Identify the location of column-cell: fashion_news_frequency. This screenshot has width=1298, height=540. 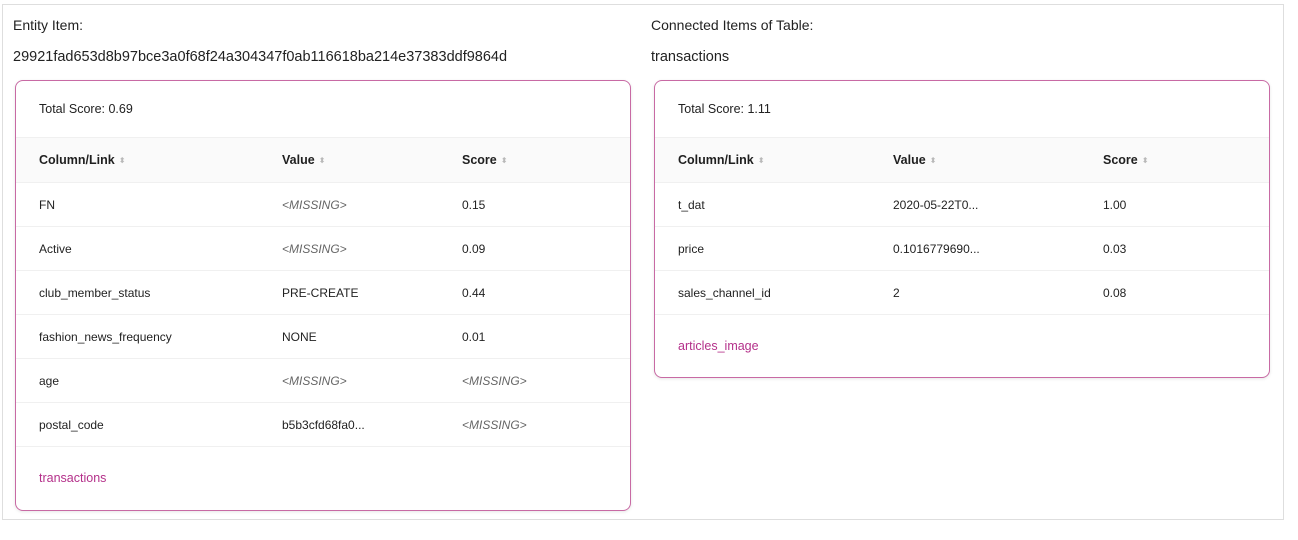
(149, 336).